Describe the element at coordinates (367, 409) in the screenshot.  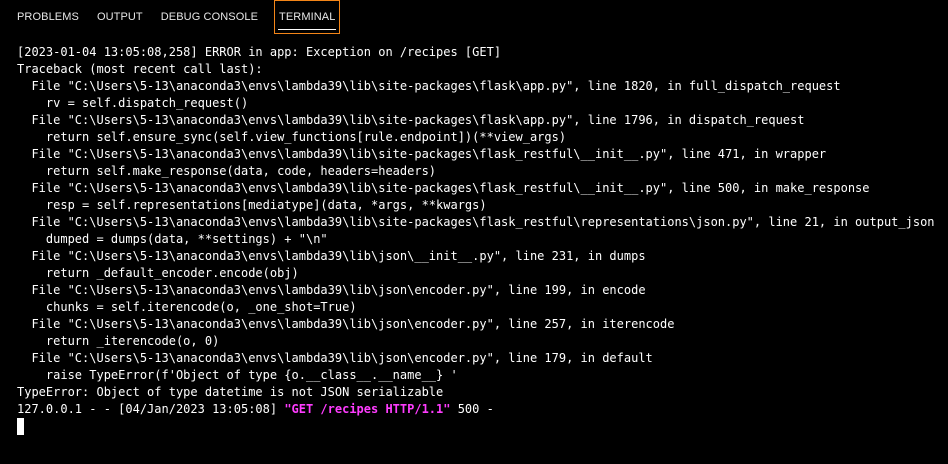
I see `access-log-request: "GET /recipes HTTP/1.1"` at that location.